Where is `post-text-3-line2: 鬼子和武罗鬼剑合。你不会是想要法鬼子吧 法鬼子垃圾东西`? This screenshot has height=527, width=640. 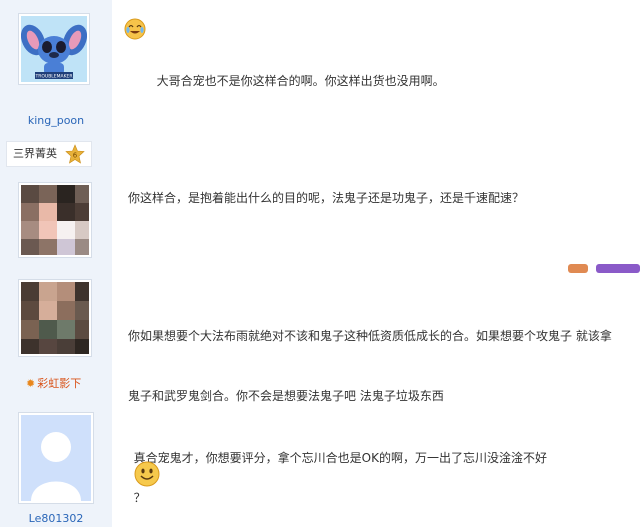
post-text-3-line2: 鬼子和武罗鬼剑合。你不会是想要法鬼子吧 法鬼子垃圾东西 is located at coordinates (286, 396).